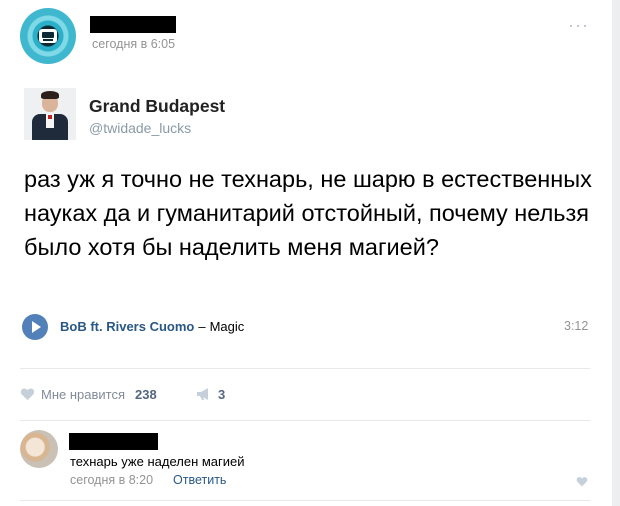 This screenshot has height=506, width=620. I want to click on page-side-border, so click(616, 253).